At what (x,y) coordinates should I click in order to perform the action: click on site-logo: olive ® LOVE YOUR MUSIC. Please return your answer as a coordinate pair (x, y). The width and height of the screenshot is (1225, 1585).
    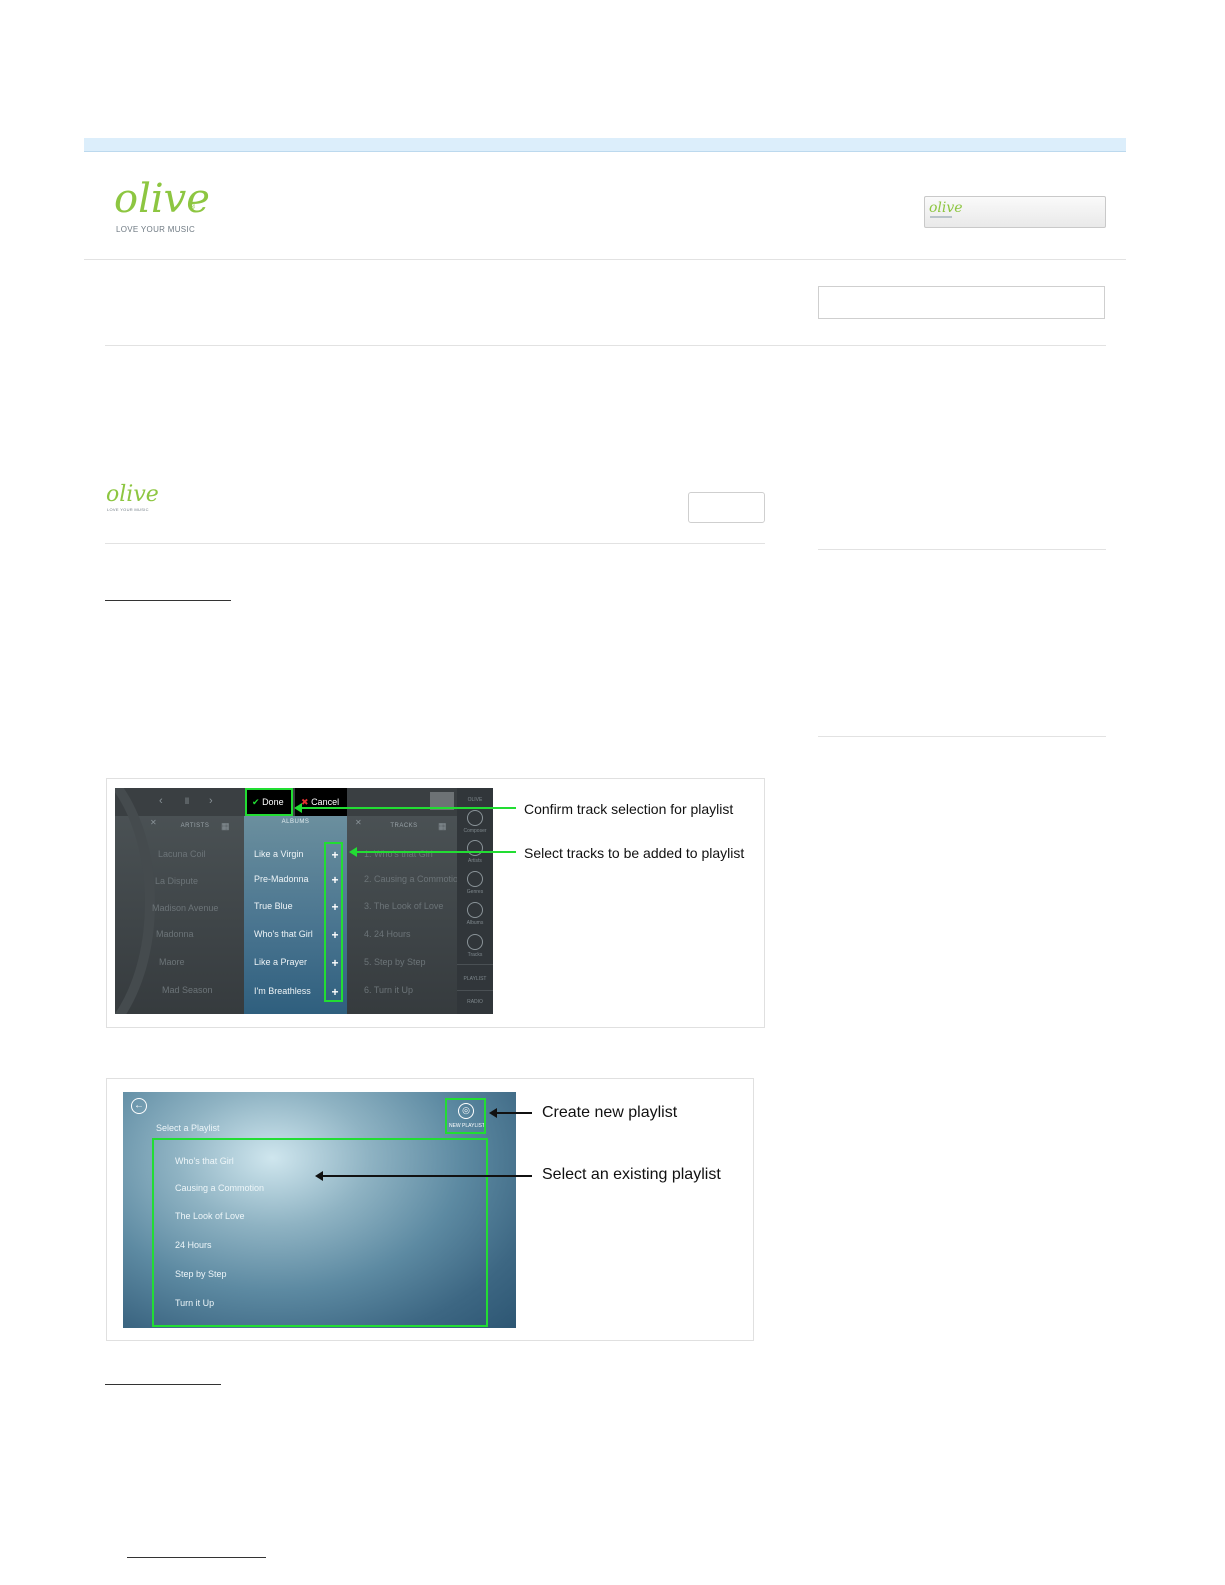
    Looking at the image, I should click on (169, 207).